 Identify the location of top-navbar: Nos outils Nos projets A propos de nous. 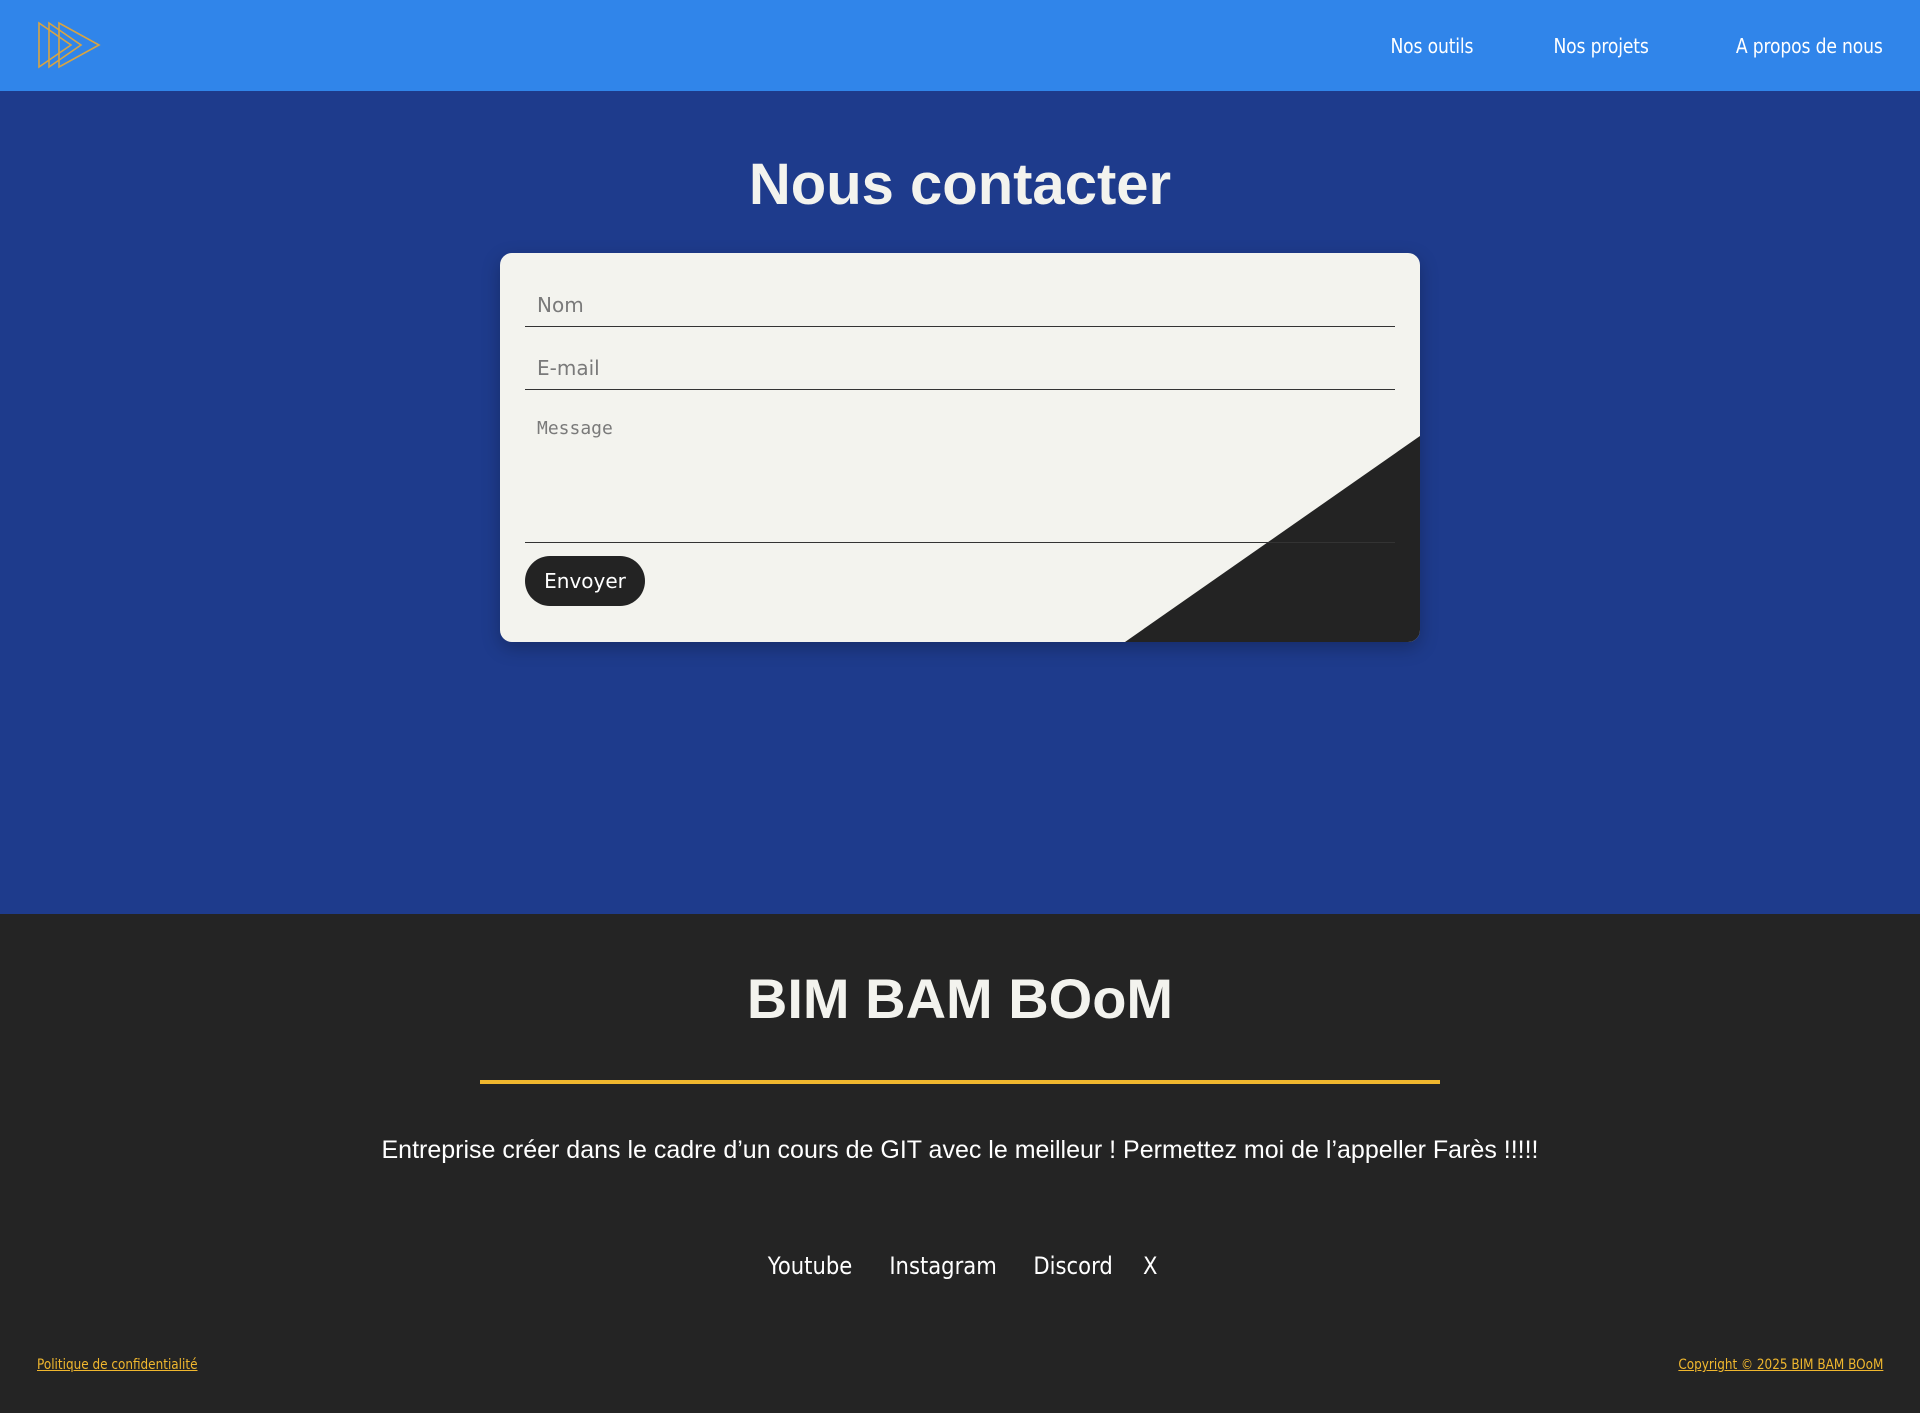
(960, 45).